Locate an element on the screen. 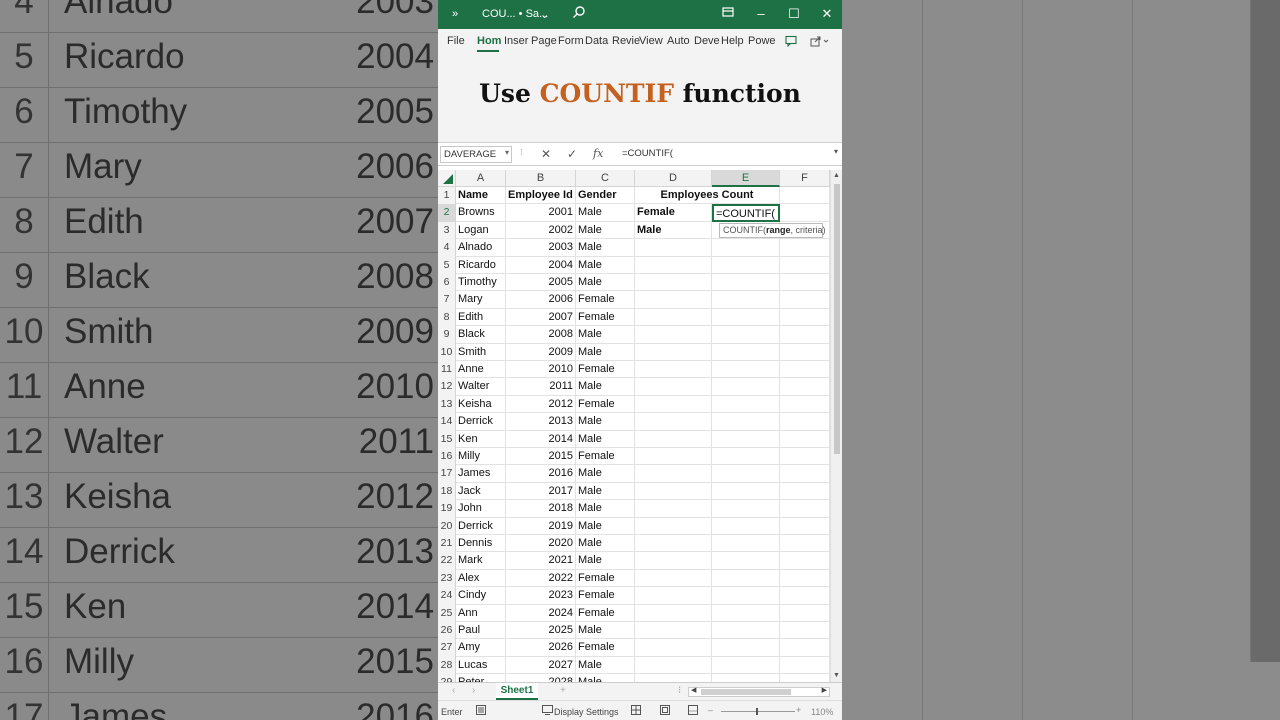  cell: Employee Id is located at coordinates (541, 196).